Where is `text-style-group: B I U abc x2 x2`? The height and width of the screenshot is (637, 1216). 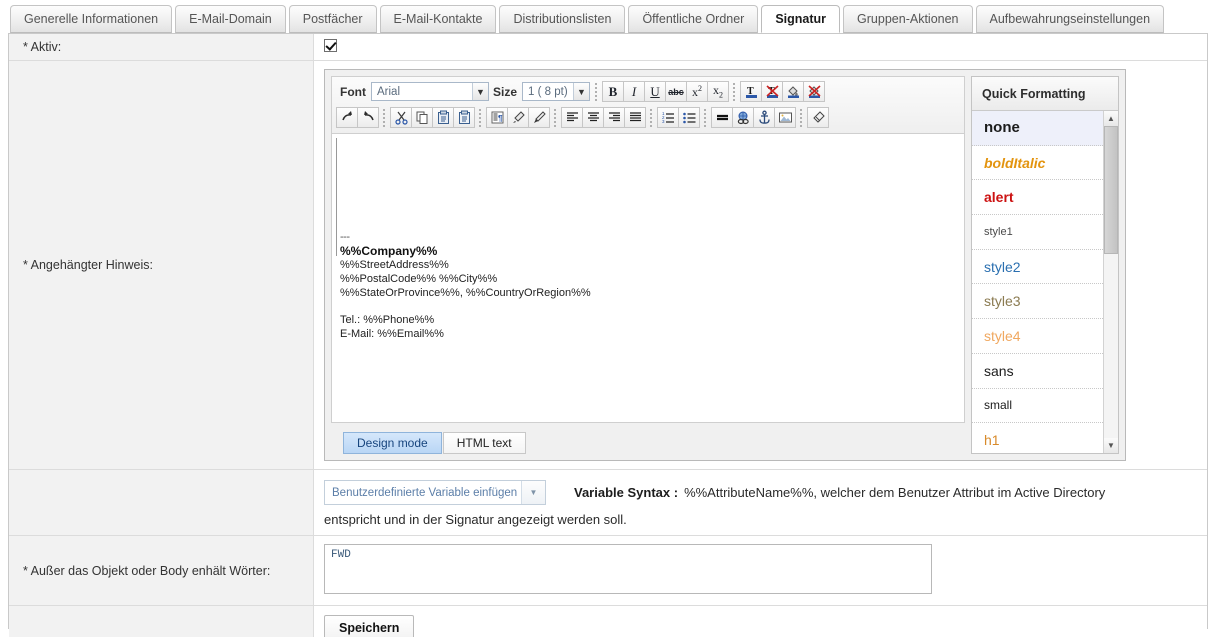 text-style-group: B I U abc x2 x2 is located at coordinates (666, 91).